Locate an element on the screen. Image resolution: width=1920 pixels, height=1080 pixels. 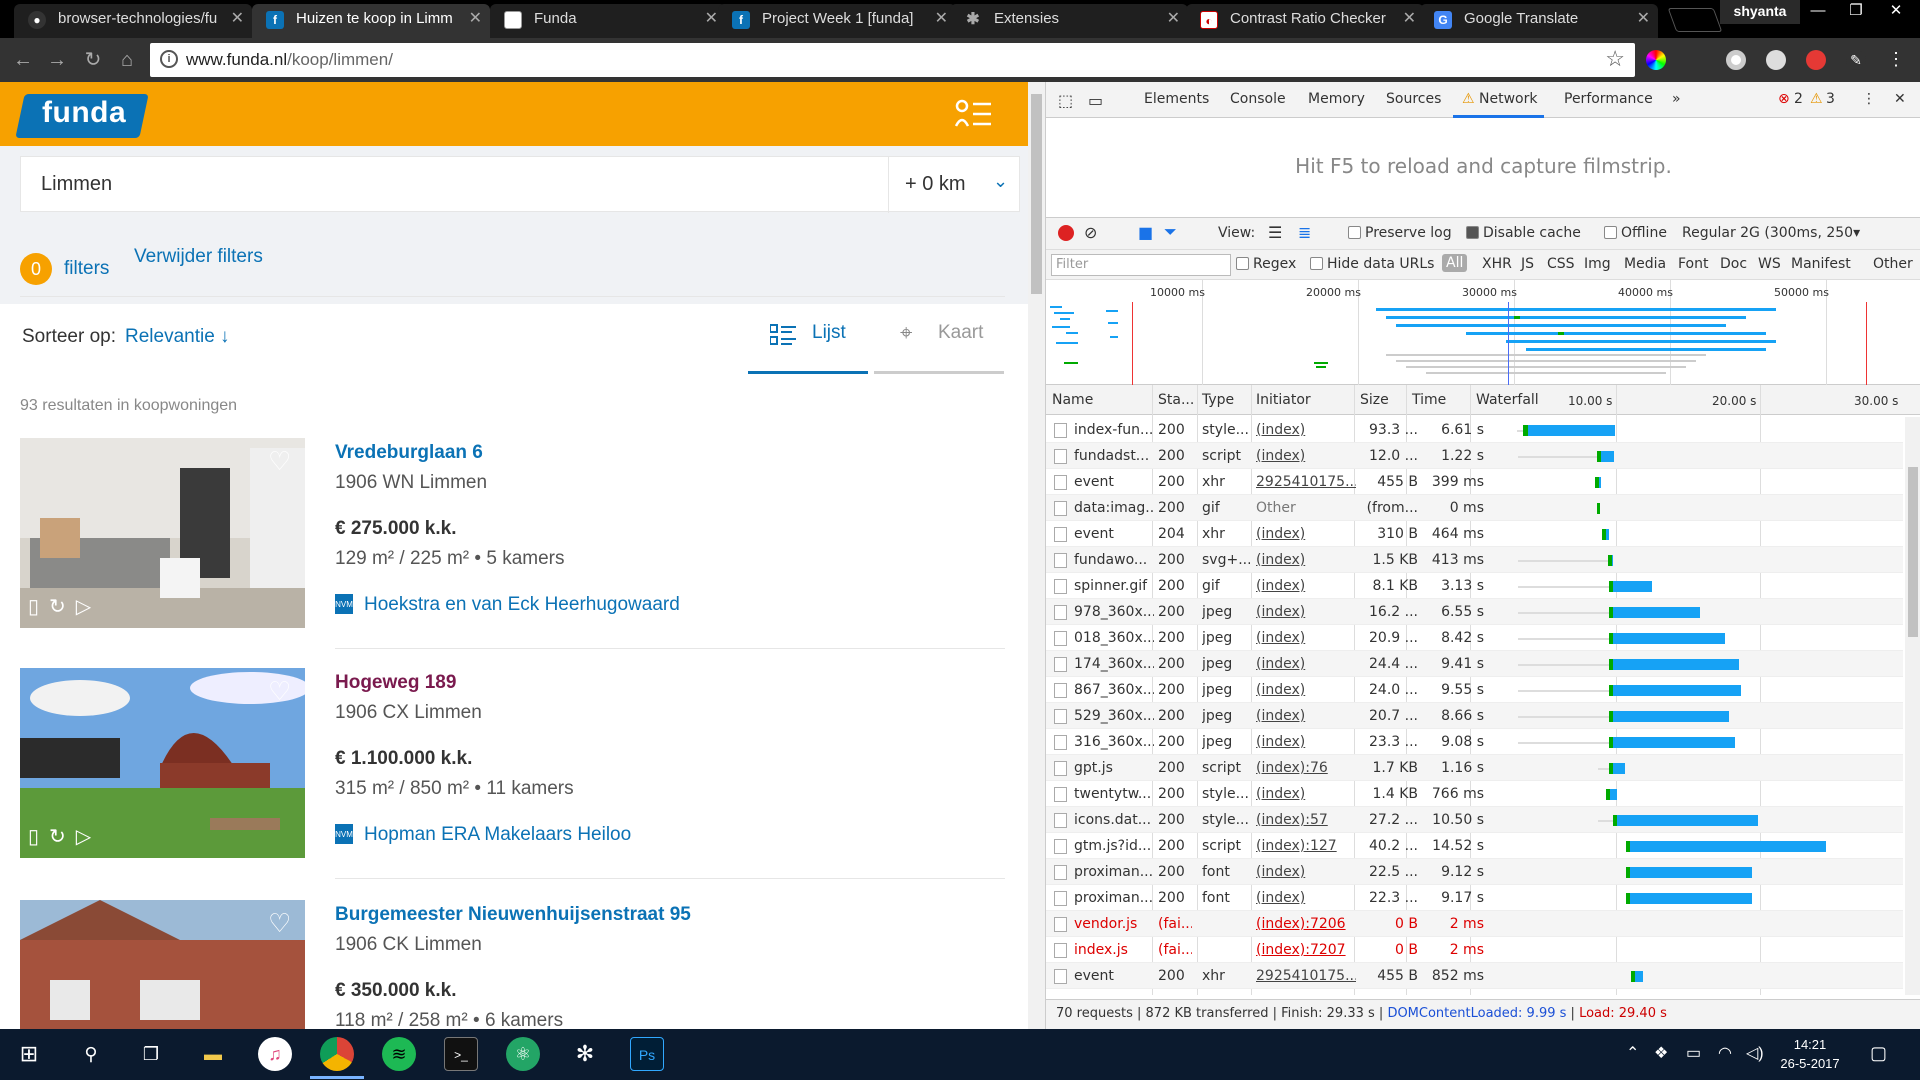
requests-scrollbar is located at coordinates (1912, 706).